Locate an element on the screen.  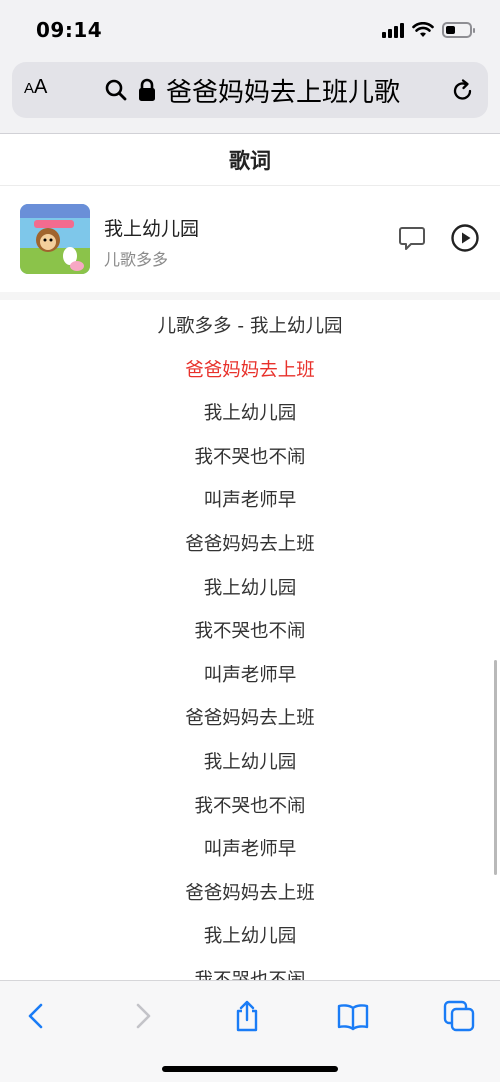
tabs-icon is located at coordinates (459, 1016).